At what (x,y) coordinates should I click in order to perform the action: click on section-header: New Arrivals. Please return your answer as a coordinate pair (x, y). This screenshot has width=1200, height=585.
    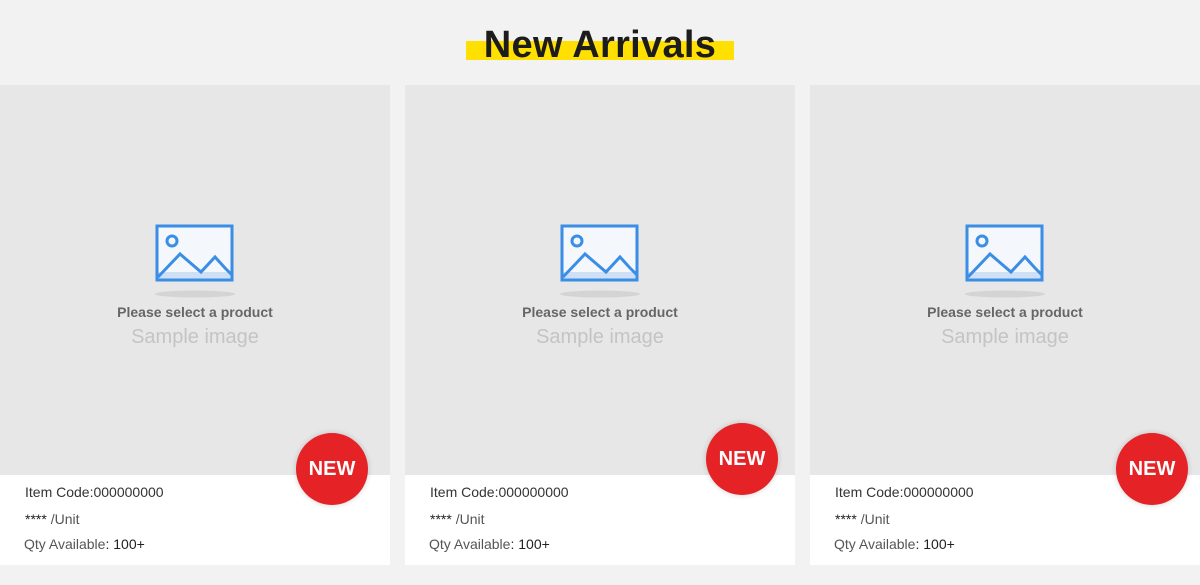
    Looking at the image, I should click on (600, 42).